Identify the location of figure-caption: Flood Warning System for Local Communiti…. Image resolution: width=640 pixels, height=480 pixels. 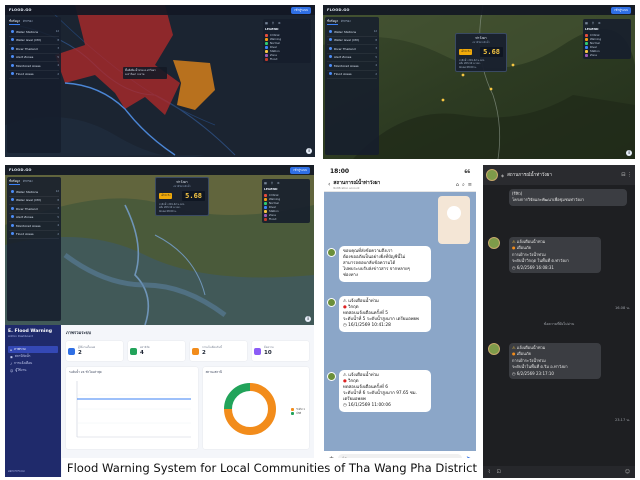
(272, 468).